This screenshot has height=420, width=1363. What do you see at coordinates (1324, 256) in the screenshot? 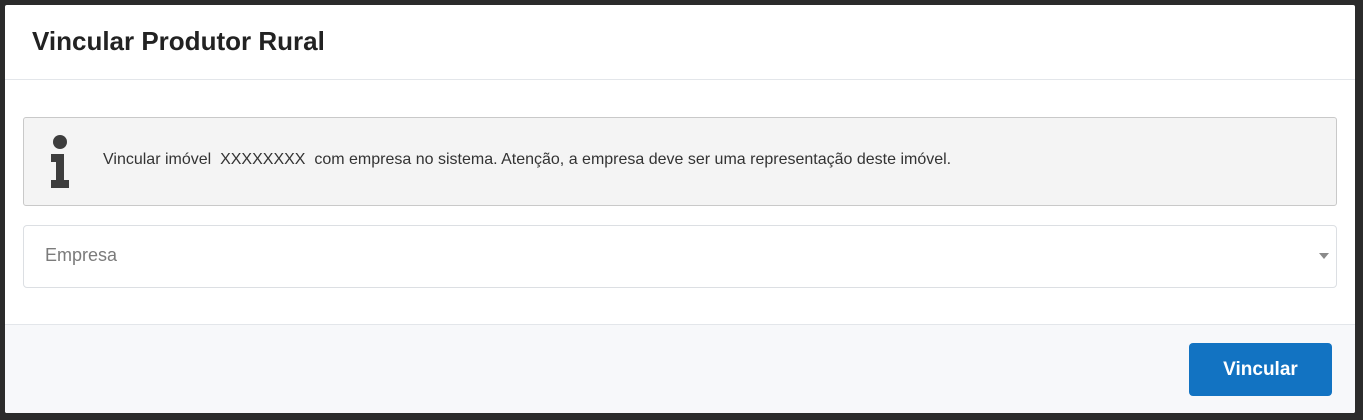
I see `caret-down-icon` at bounding box center [1324, 256].